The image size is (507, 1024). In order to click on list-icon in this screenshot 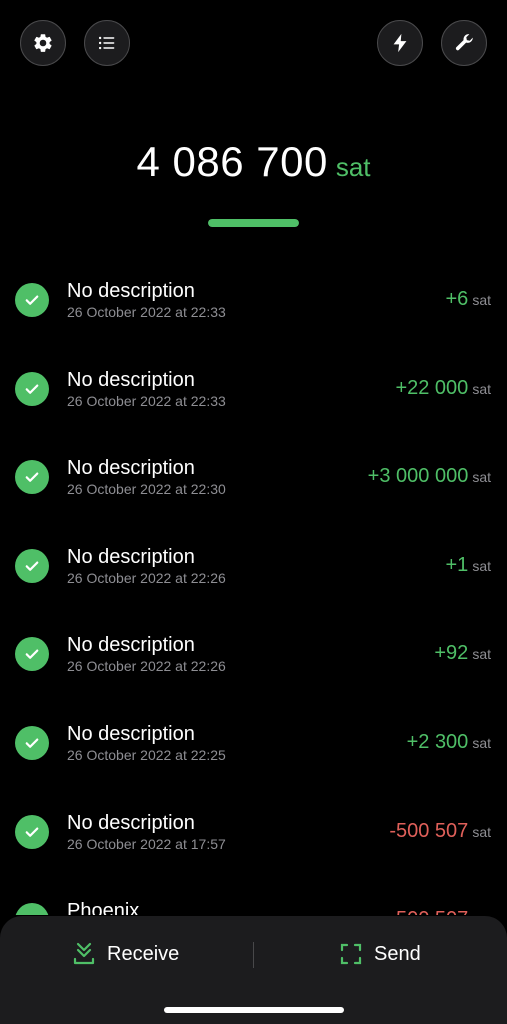, I will do `click(106, 43)`.